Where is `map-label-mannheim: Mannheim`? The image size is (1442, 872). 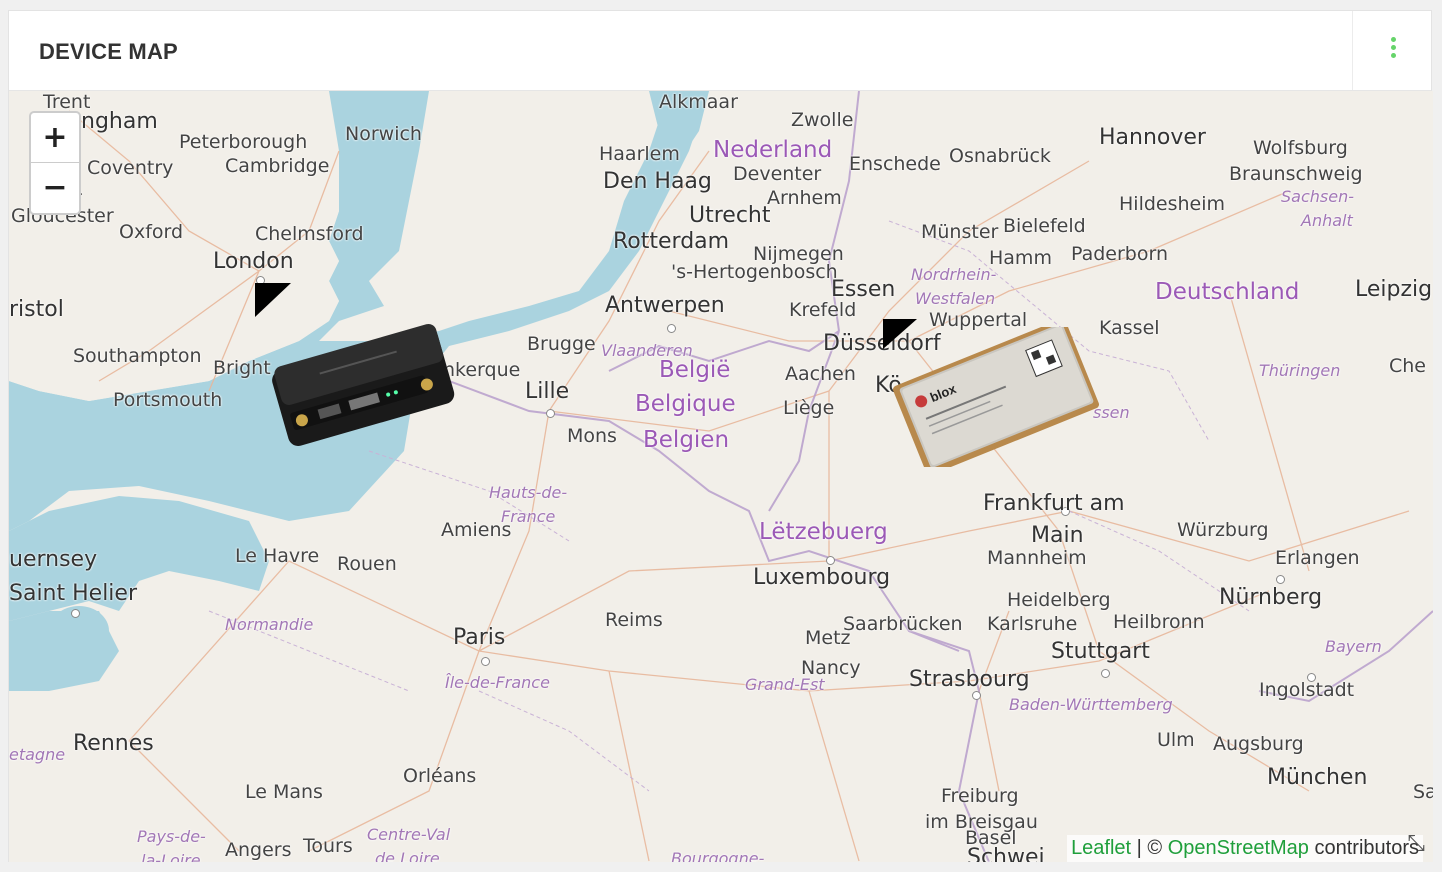
map-label-mannheim: Mannheim is located at coordinates (1037, 558).